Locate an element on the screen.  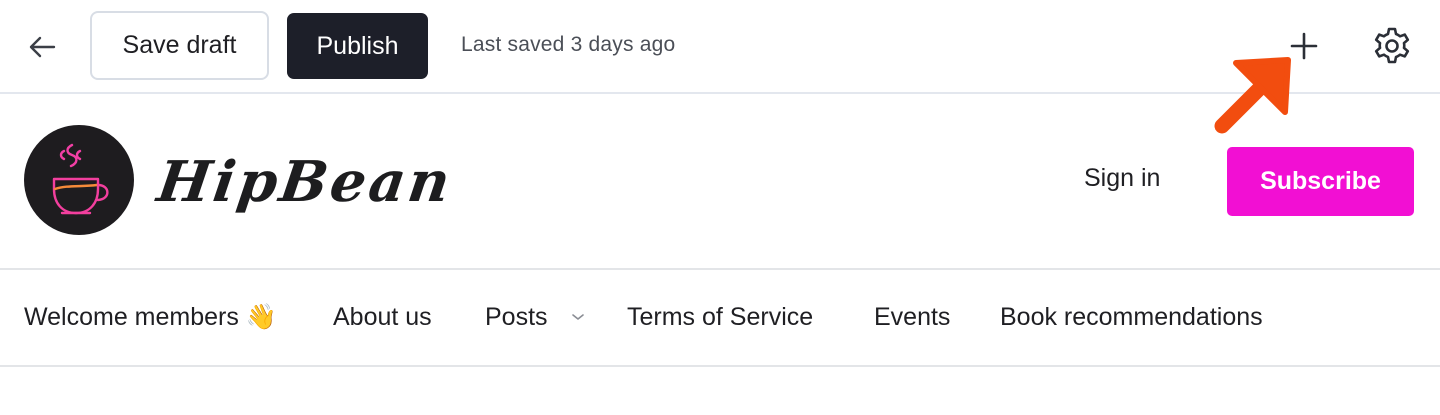
subscribe-button: Subscribe is located at coordinates (1320, 181).